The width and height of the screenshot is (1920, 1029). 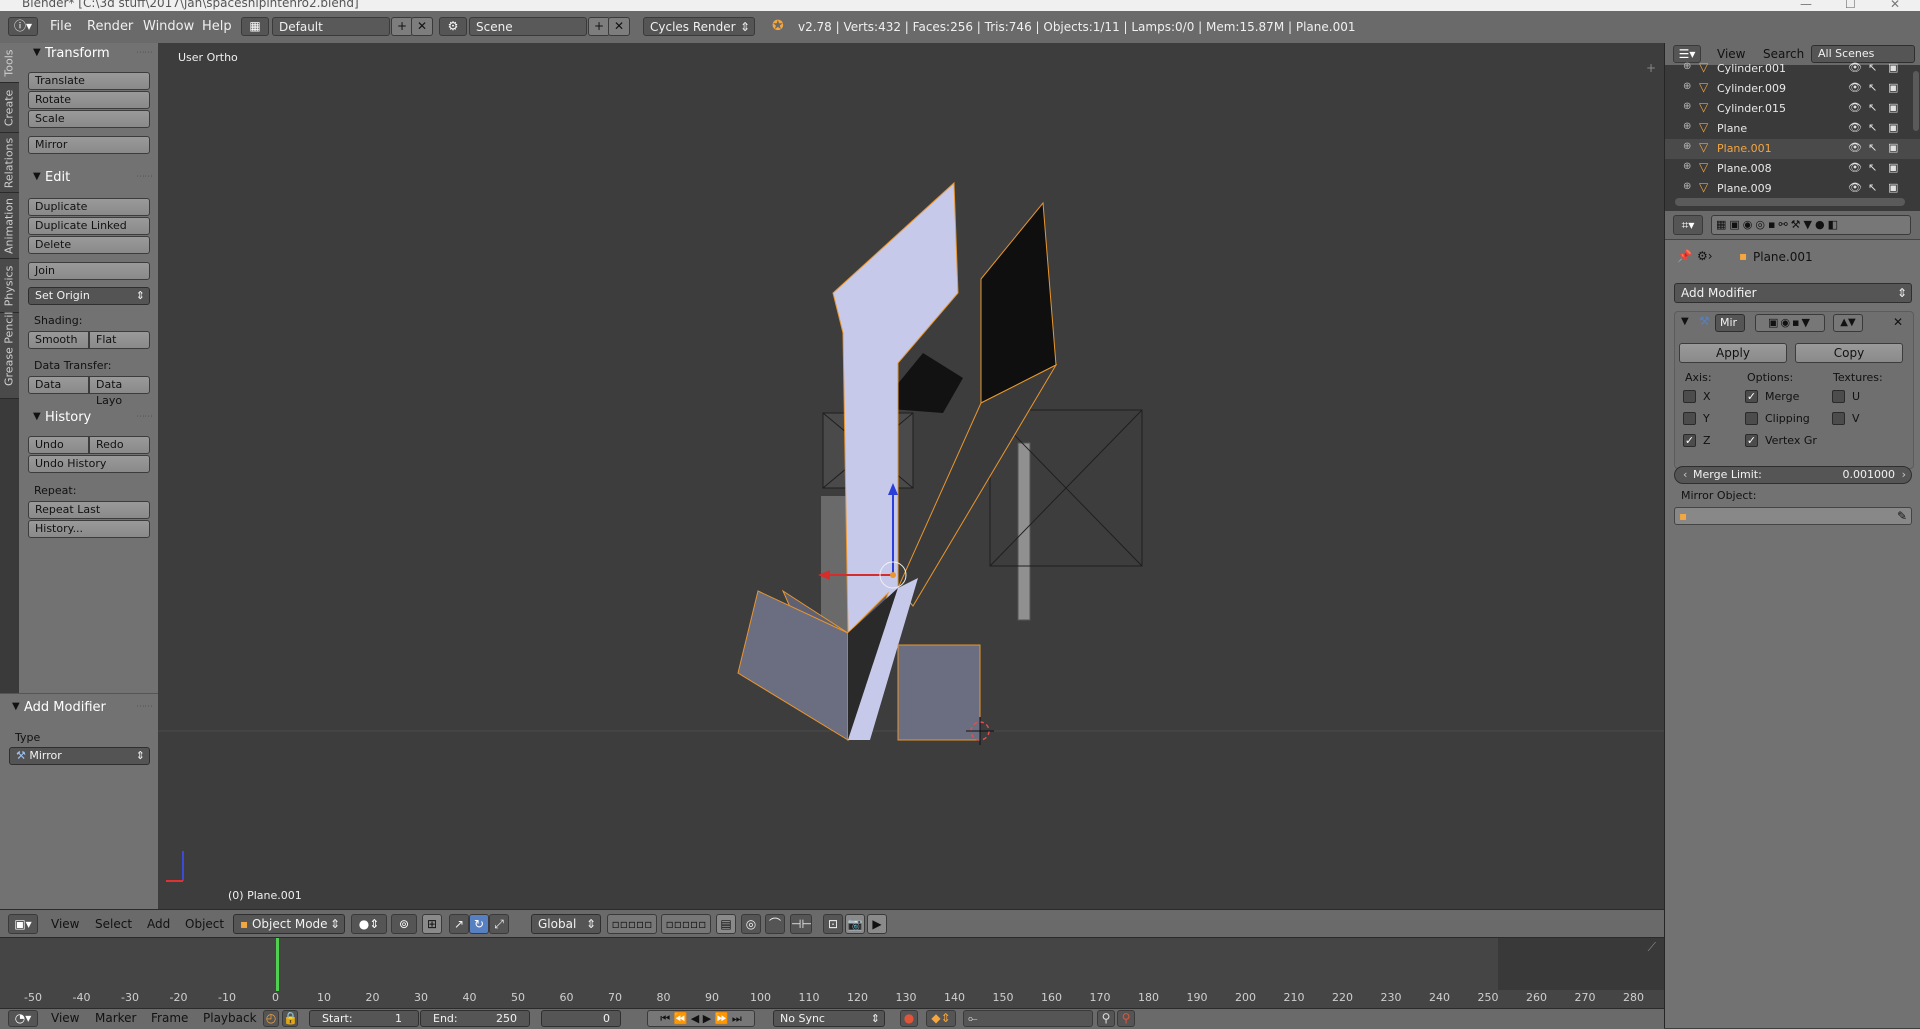 I want to click on add-scene-icon: +, so click(x=599, y=26).